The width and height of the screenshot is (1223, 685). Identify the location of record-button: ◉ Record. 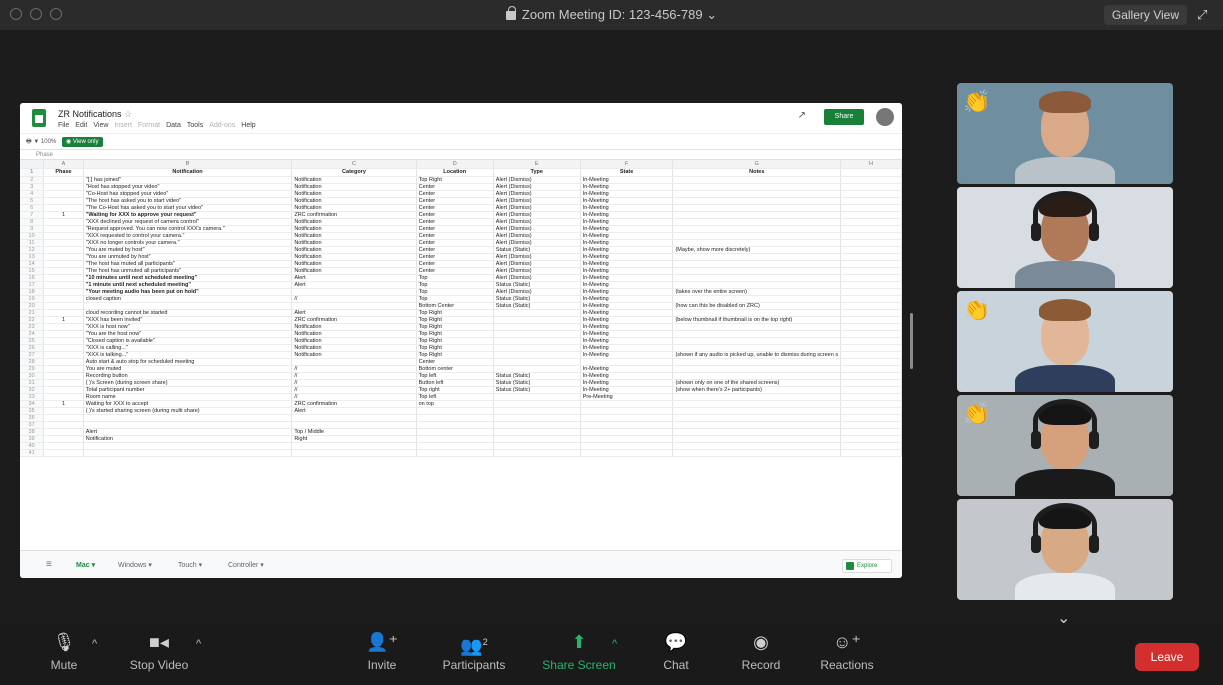
(761, 652).